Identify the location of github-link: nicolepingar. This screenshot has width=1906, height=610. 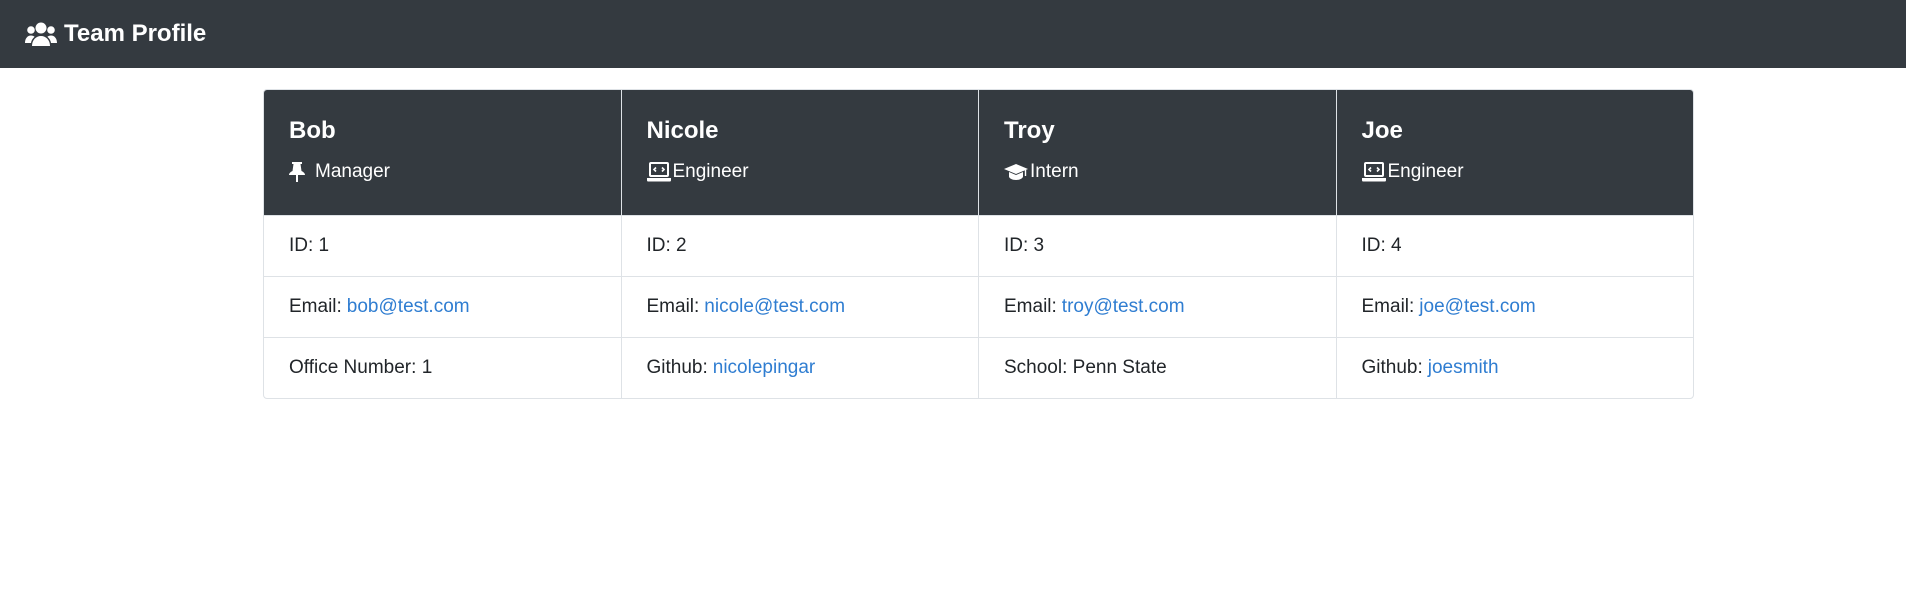
(764, 368).